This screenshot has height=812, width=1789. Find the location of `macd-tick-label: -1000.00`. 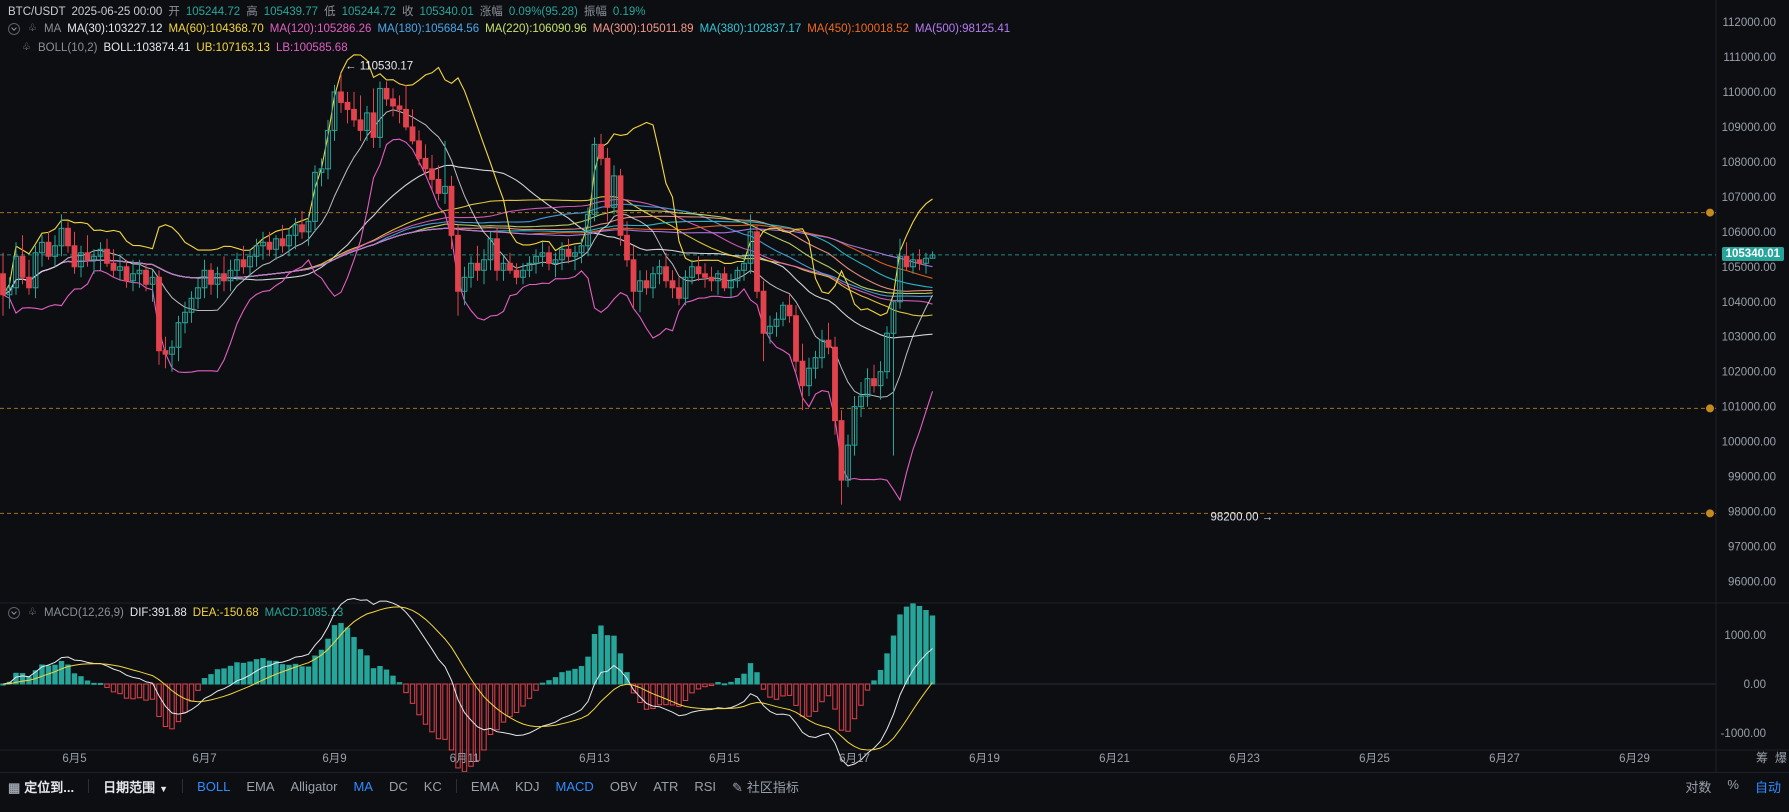

macd-tick-label: -1000.00 is located at coordinates (1743, 734).